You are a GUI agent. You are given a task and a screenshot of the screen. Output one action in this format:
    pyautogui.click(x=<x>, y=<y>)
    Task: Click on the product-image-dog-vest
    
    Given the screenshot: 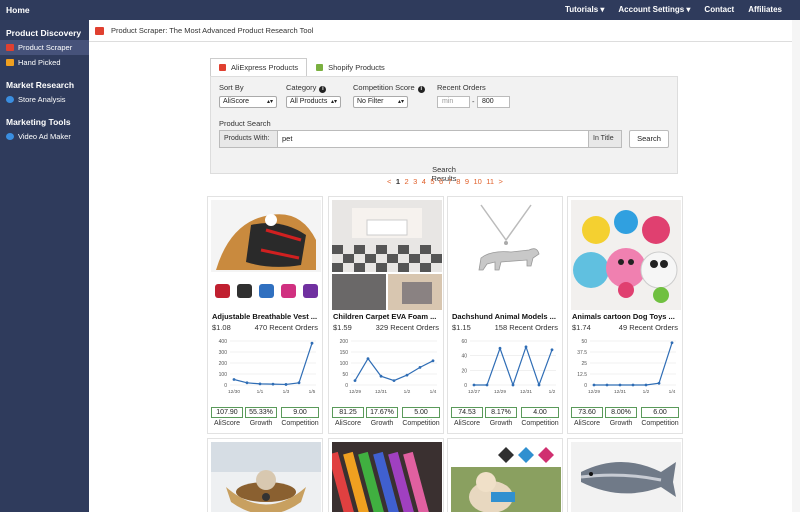 What is the action you would take?
    pyautogui.click(x=266, y=255)
    